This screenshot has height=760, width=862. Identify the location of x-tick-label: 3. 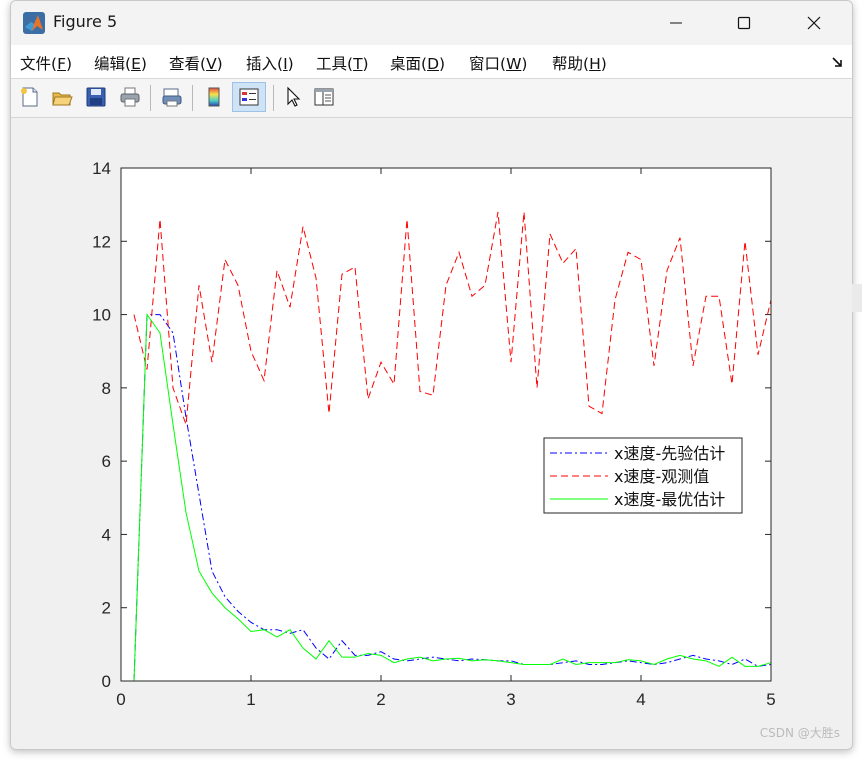
(510, 699).